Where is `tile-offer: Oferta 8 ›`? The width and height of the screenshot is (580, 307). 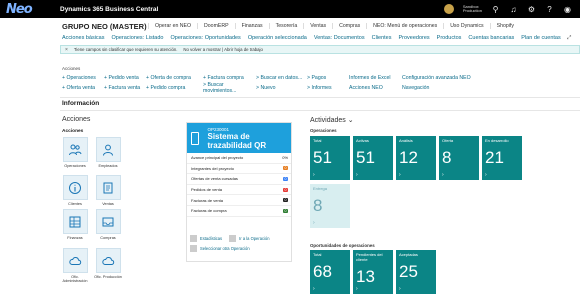 tile-offer: Oferta 8 › is located at coordinates (459, 158).